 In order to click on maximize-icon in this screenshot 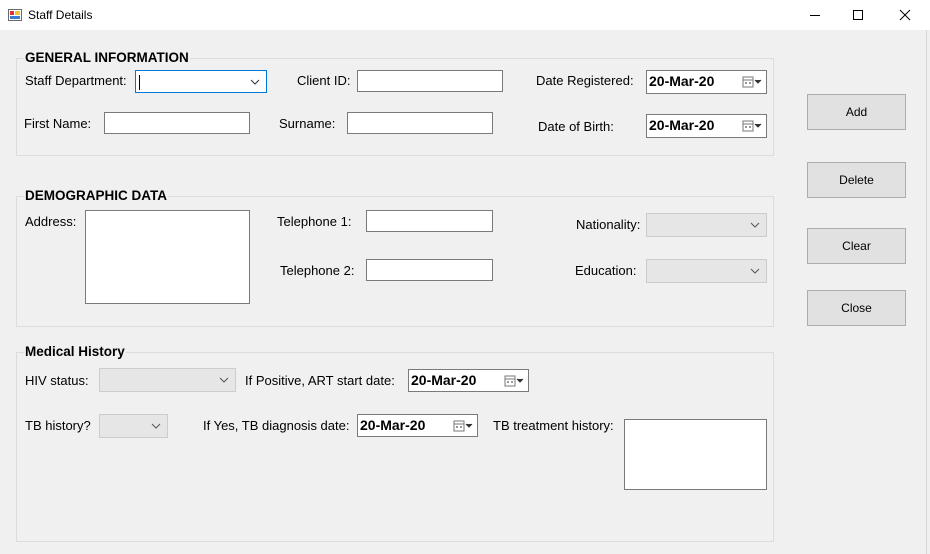, I will do `click(858, 15)`.